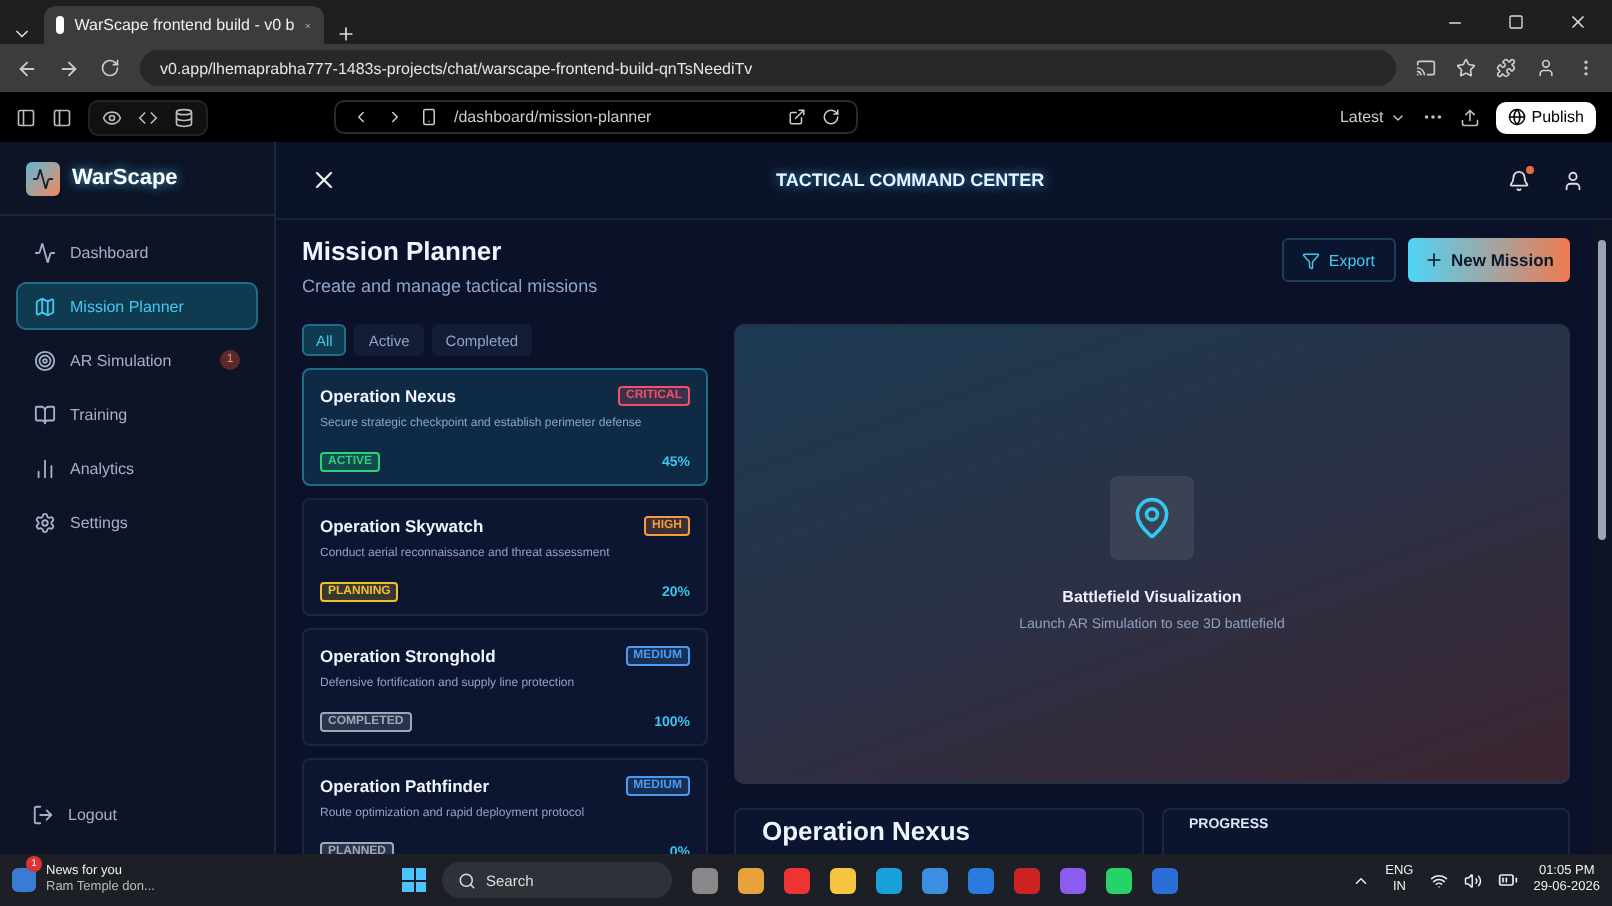  I want to click on brand-name: WarScape, so click(125, 178).